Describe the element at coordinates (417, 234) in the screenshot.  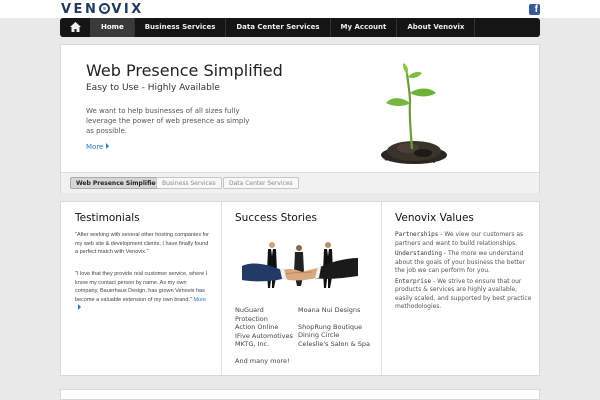
I see `value-key: Partnerships` at that location.